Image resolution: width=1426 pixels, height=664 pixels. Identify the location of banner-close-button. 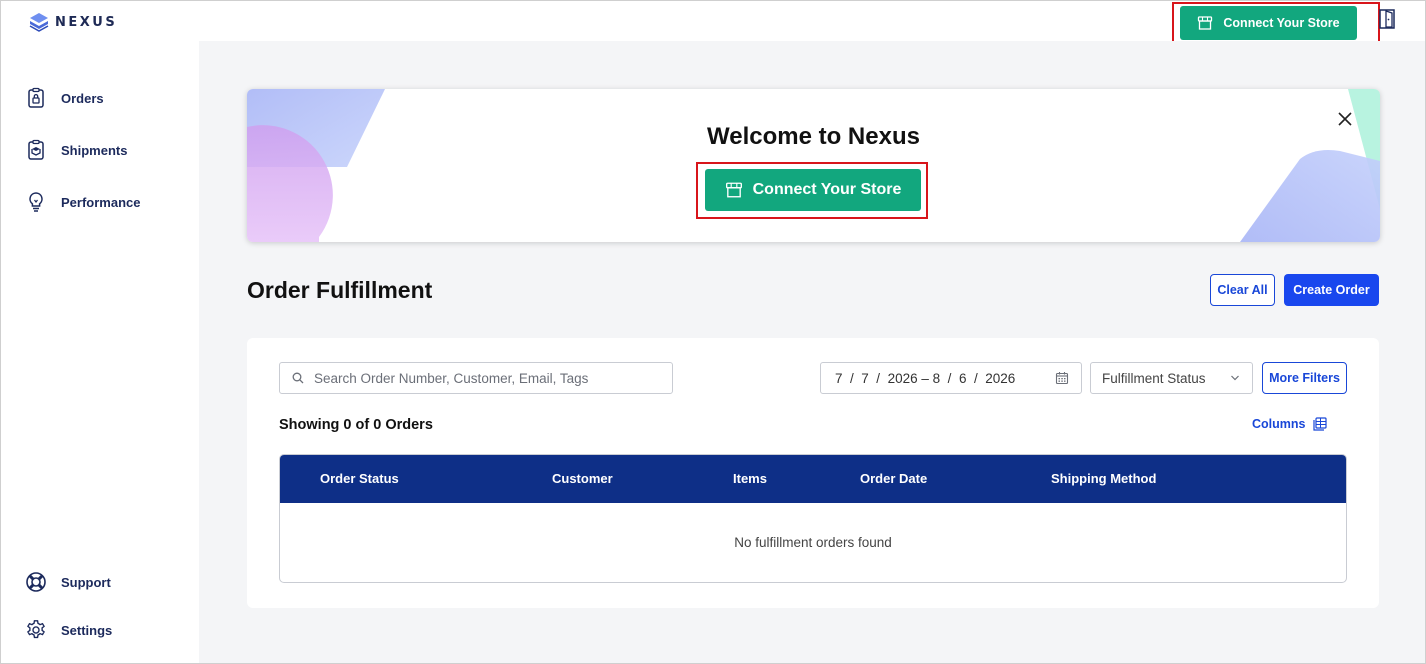
(1345, 121).